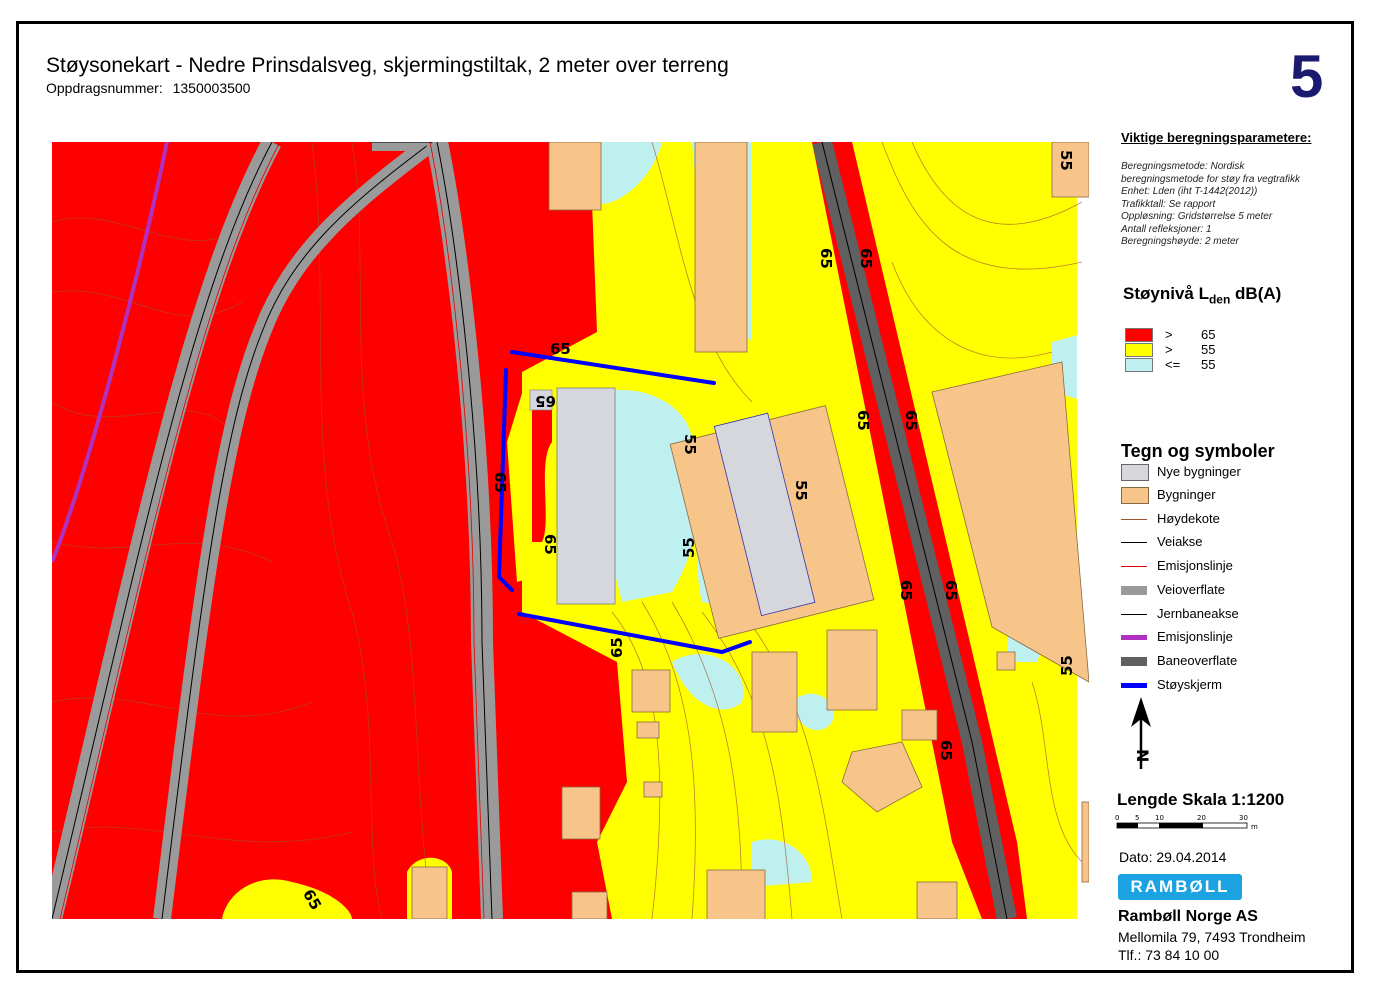 The height and width of the screenshot is (995, 1375). I want to click on rail-emission-symbol, so click(1134, 637).